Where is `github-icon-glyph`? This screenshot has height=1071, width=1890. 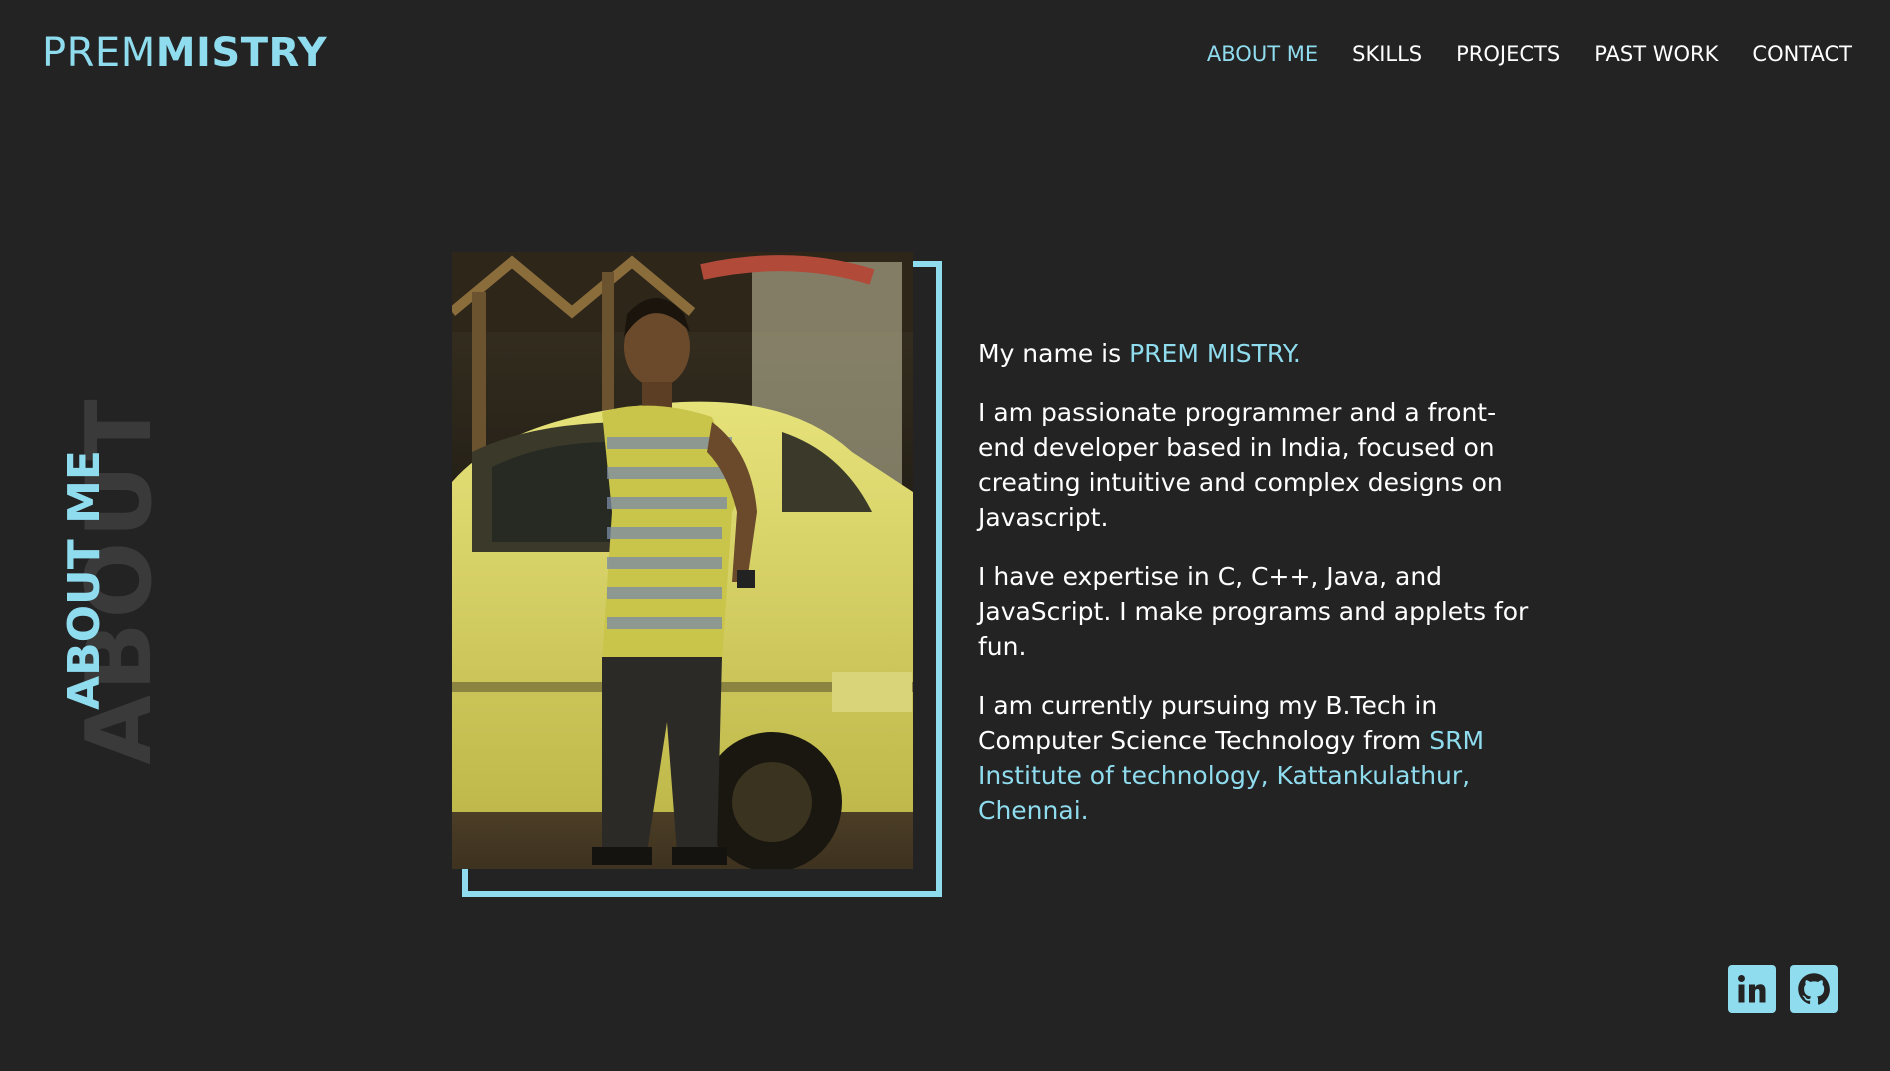 github-icon-glyph is located at coordinates (1814, 989).